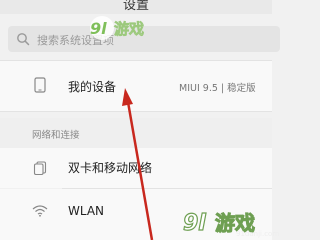  Describe the element at coordinates (92, 87) in the screenshot. I see `my-device-label: 我的设备` at that location.